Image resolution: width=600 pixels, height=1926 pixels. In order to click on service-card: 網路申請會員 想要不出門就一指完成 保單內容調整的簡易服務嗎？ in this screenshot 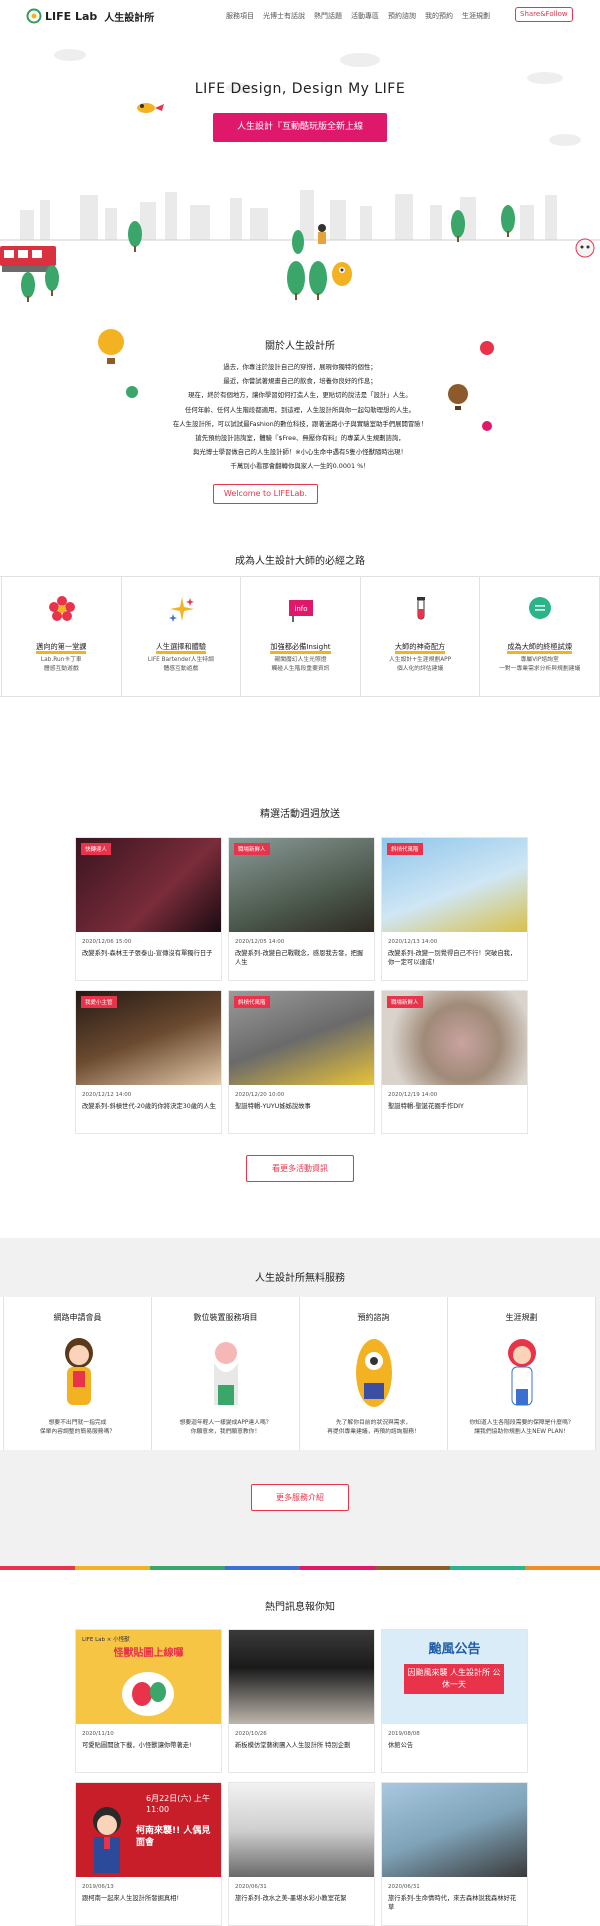, I will do `click(78, 1373)`.